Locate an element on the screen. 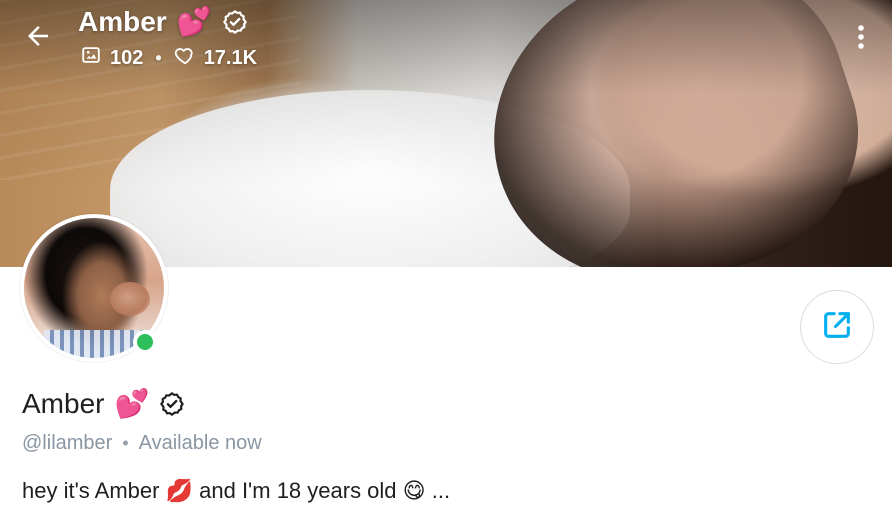  vertical-dots-icon is located at coordinates (861, 39).